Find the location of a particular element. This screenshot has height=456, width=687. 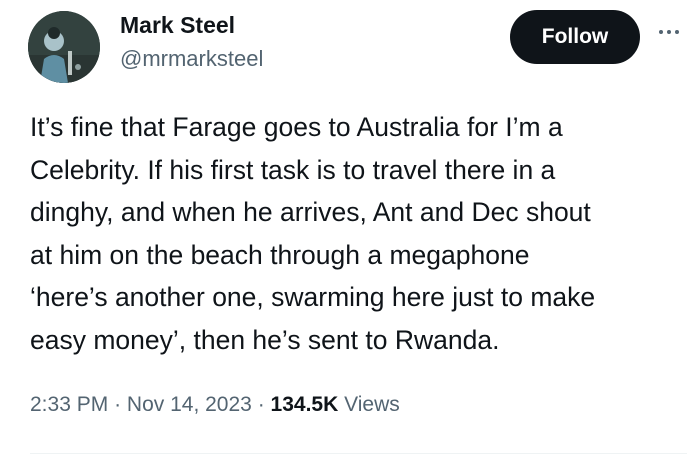

tweet-meta: 2:33 PM · Nov 14, 2023 · 134.5K Views is located at coordinates (215, 405).